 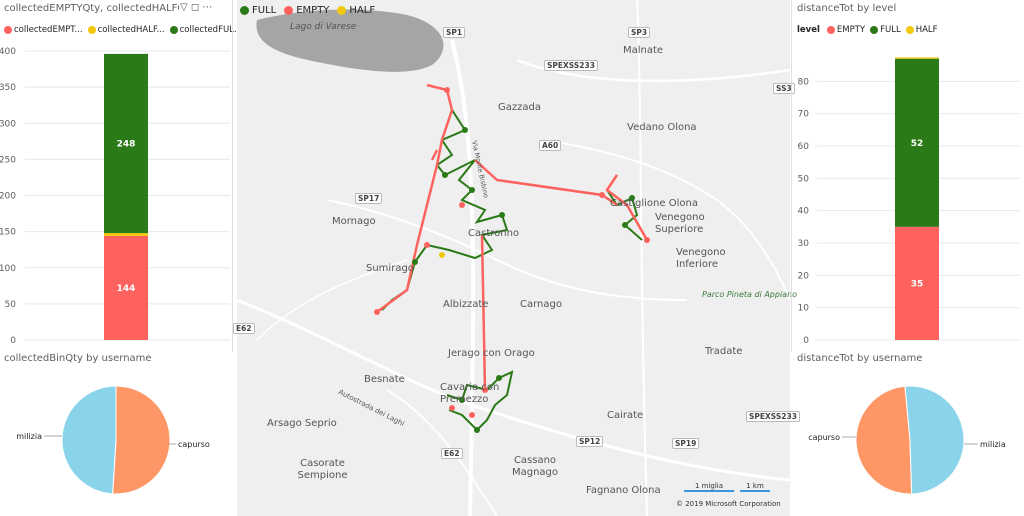 What do you see at coordinates (8, 197) in the screenshot?
I see `y-tick-label: 200` at bounding box center [8, 197].